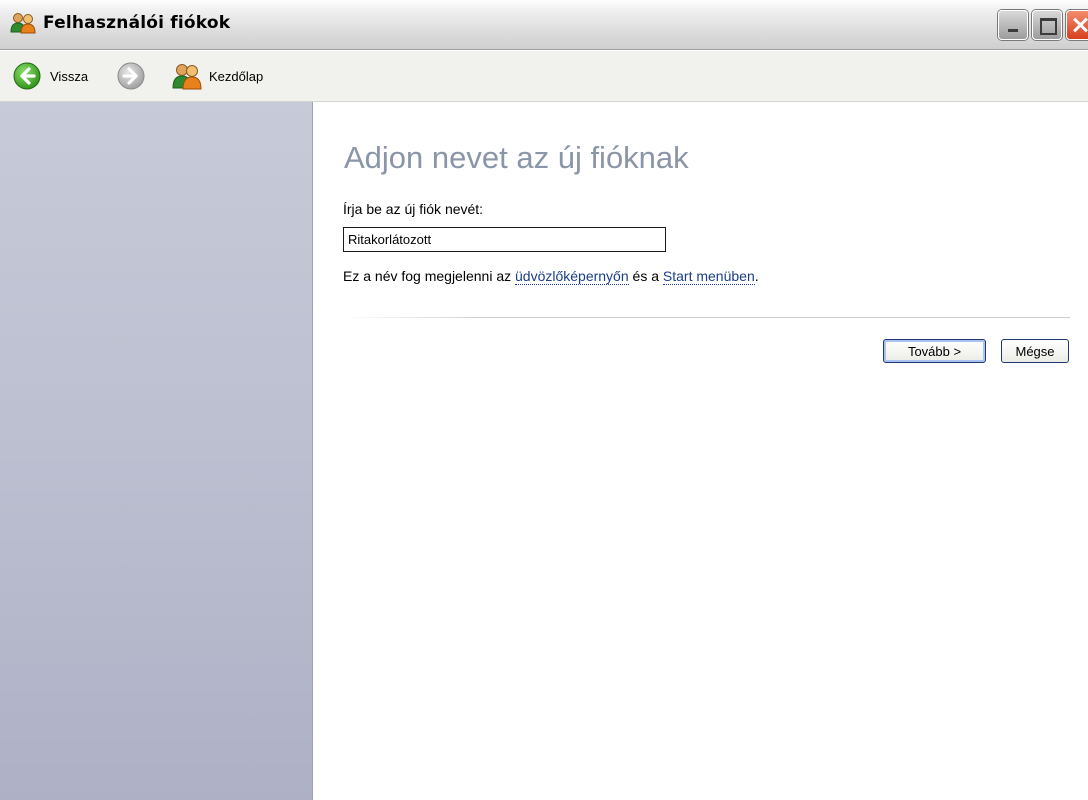 The image size is (1088, 800). What do you see at coordinates (934, 351) in the screenshot?
I see `next-button: Tovább >` at bounding box center [934, 351].